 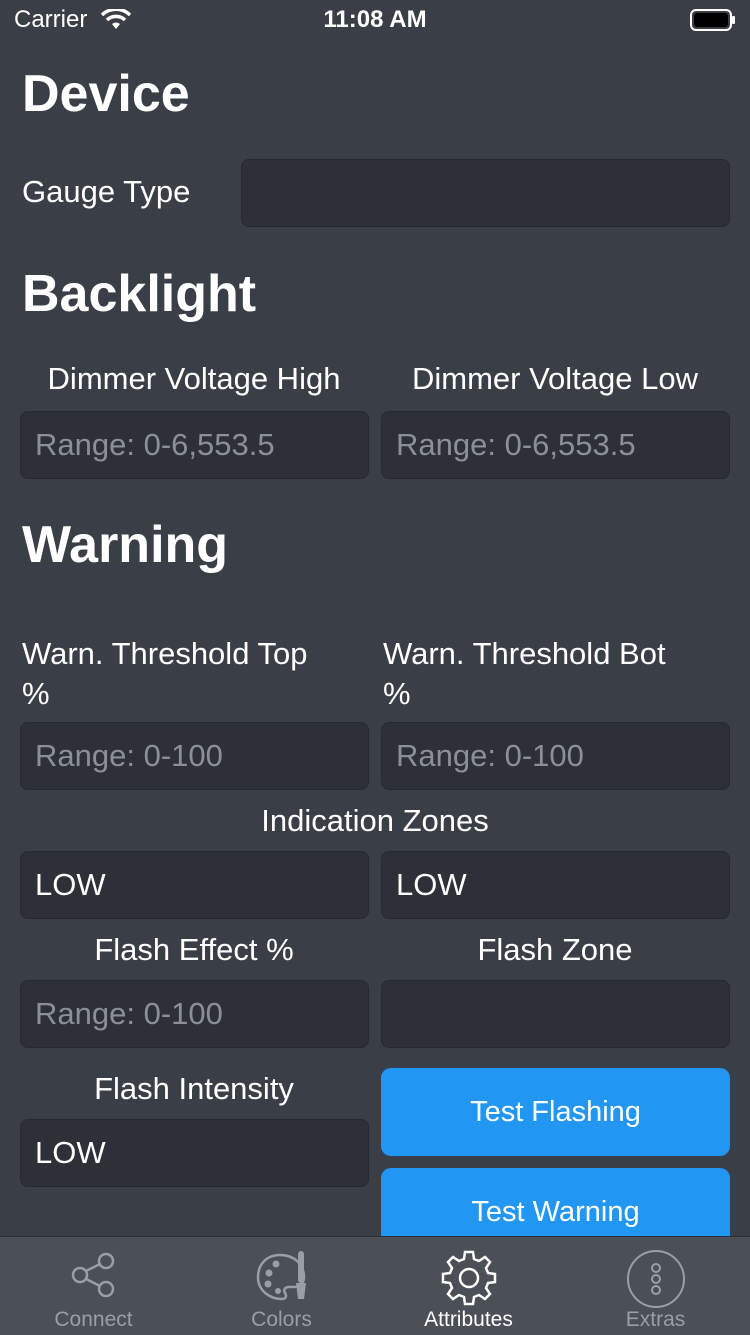 I want to click on gear-icon, so click(x=468, y=1278).